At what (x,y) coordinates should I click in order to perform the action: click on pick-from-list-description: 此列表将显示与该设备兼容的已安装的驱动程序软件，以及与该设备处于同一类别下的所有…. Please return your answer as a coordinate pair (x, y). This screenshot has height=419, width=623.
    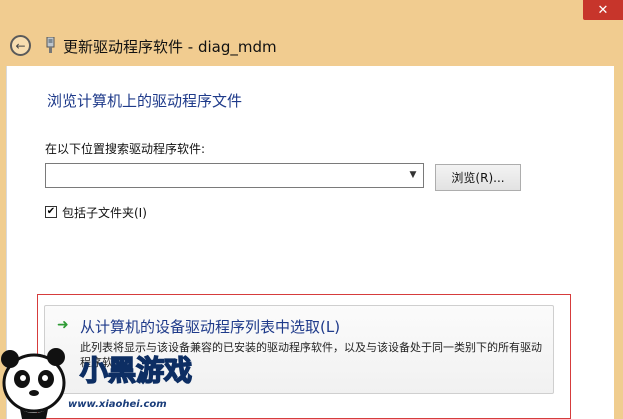
    Looking at the image, I should click on (311, 355).